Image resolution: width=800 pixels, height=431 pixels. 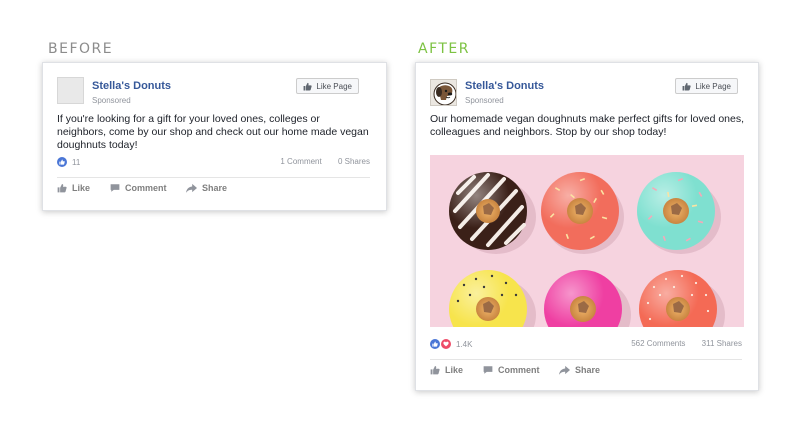 What do you see at coordinates (446, 344) in the screenshot?
I see `heart-icon` at bounding box center [446, 344].